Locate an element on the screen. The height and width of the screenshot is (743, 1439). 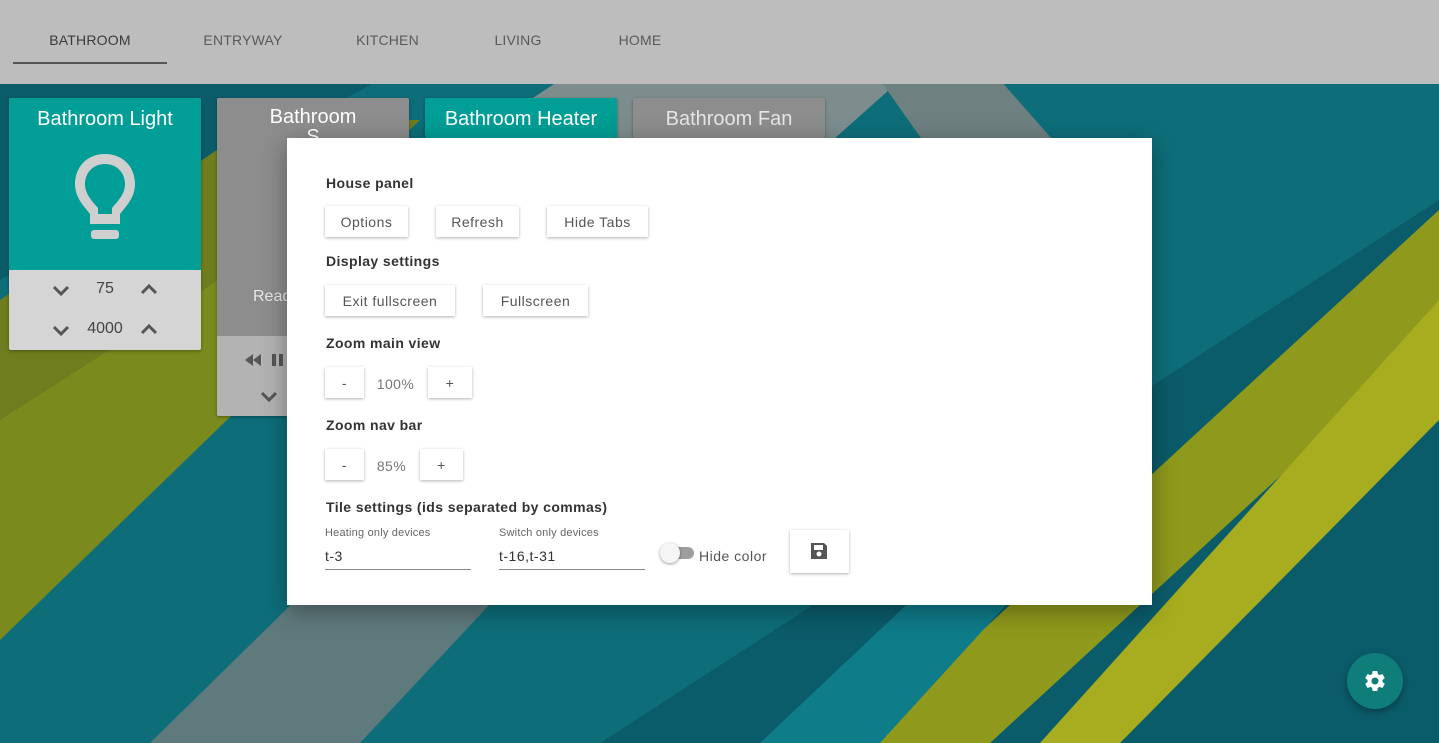
display-settings-heading: Display settings is located at coordinates (383, 261).